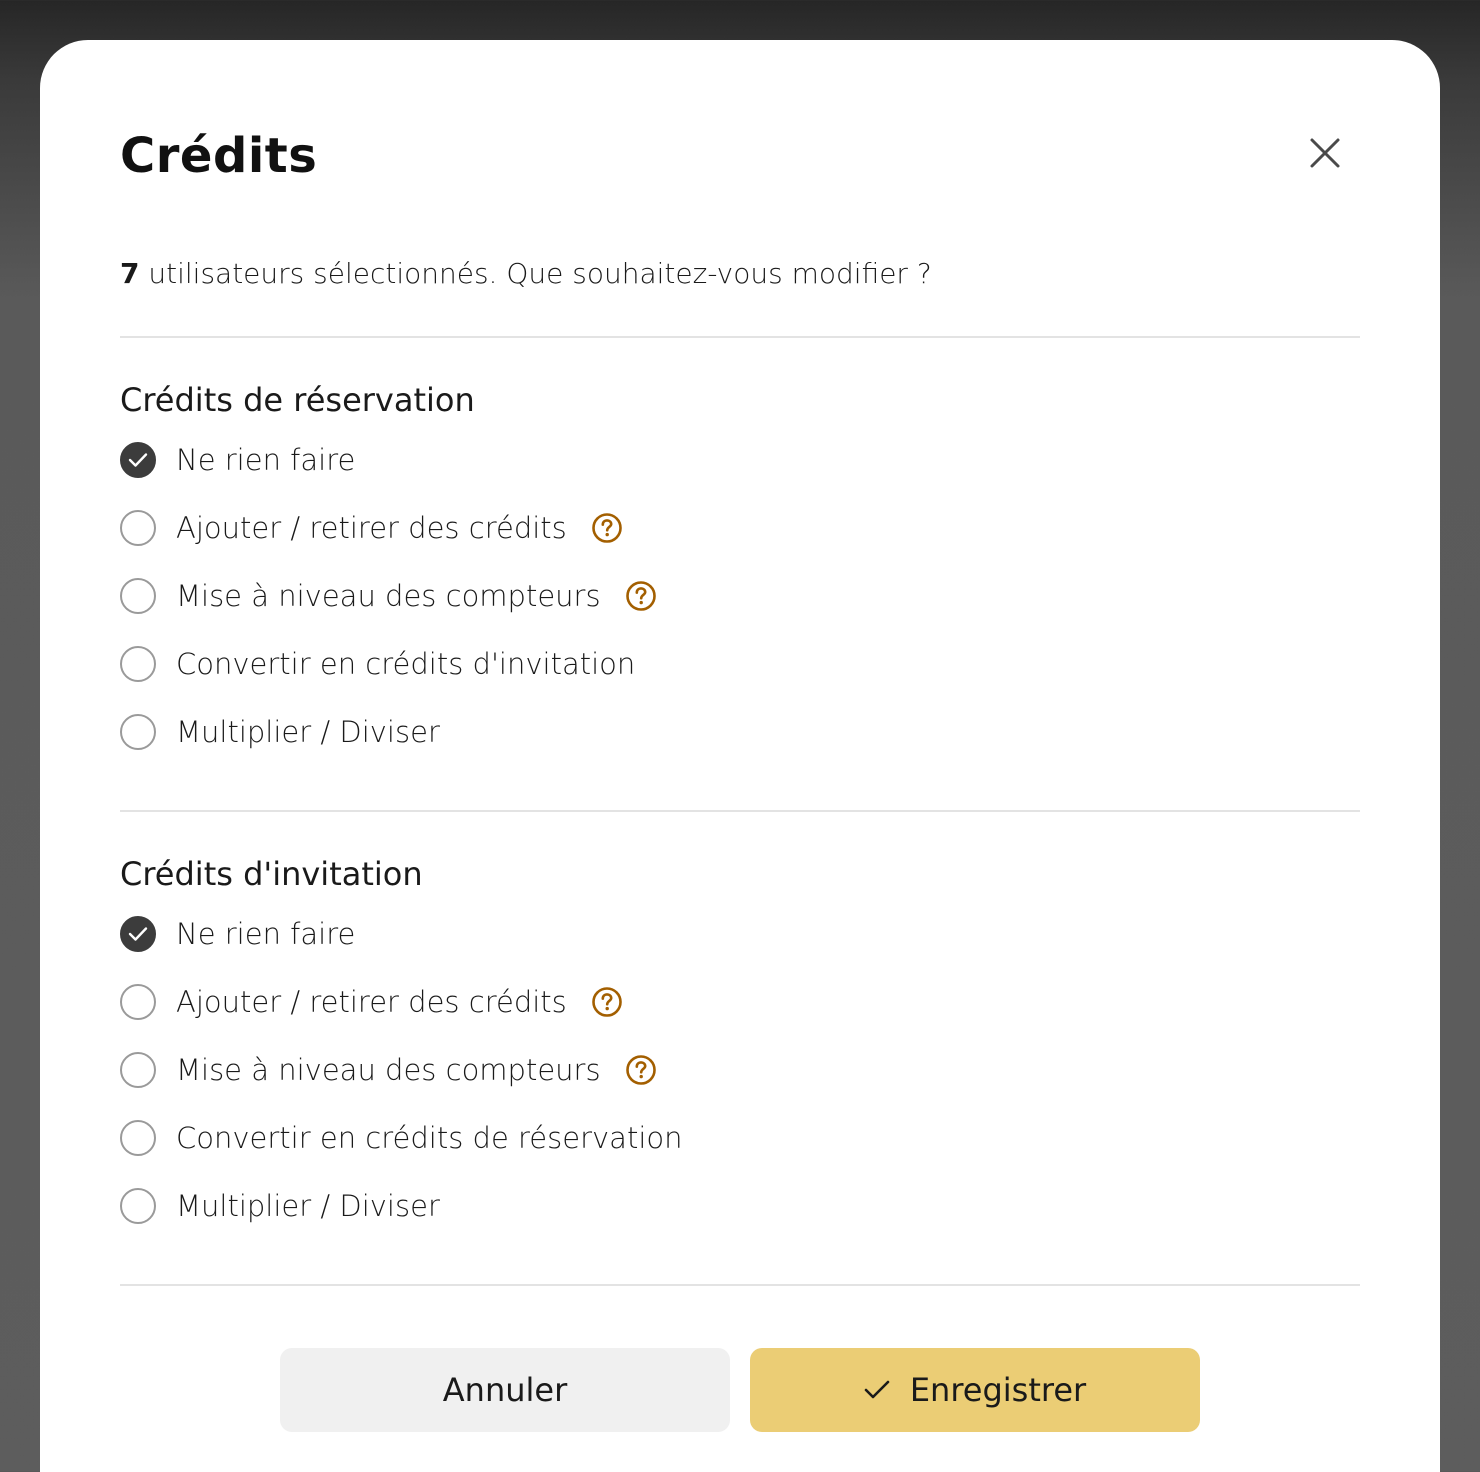 Image resolution: width=1480 pixels, height=1472 pixels. What do you see at coordinates (429, 1138) in the screenshot?
I see `option-label: Convertir en crédits de réservation` at bounding box center [429, 1138].